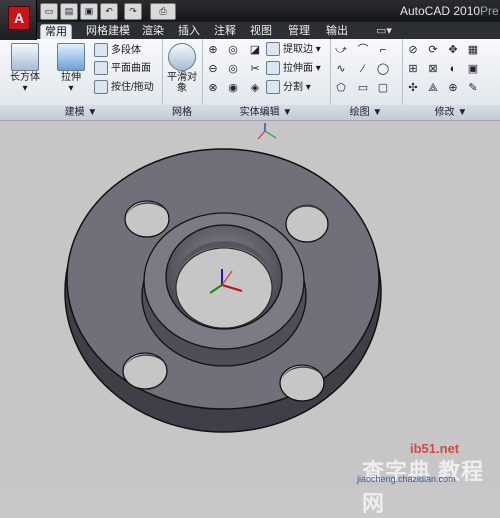 Image resolution: width=500 pixels, height=518 pixels. Describe the element at coordinates (153, 31) in the screenshot. I see `tab-render: 渲染` at that location.